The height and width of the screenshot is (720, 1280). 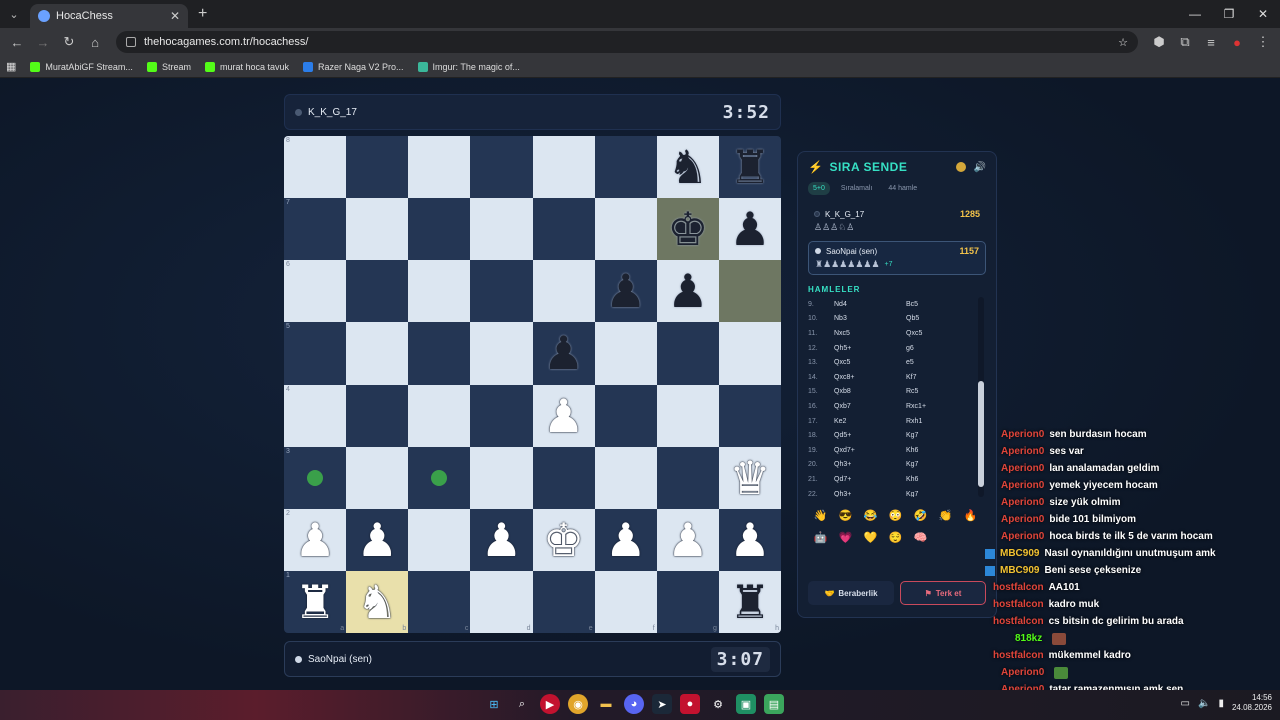 I want to click on emoji-reaction-button: 🔥, so click(x=970, y=515).